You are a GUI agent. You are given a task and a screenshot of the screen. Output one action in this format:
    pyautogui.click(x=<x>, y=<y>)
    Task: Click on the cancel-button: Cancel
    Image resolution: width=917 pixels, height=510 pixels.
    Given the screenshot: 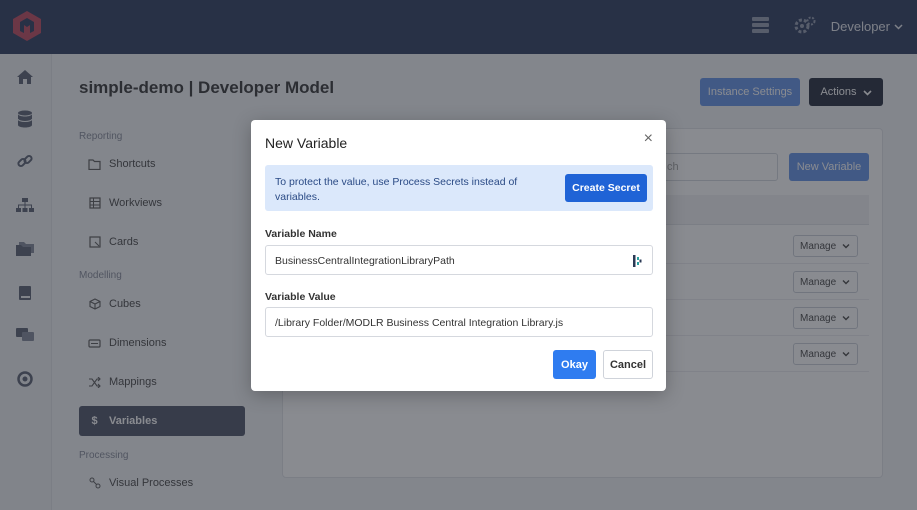 What is the action you would take?
    pyautogui.click(x=628, y=364)
    